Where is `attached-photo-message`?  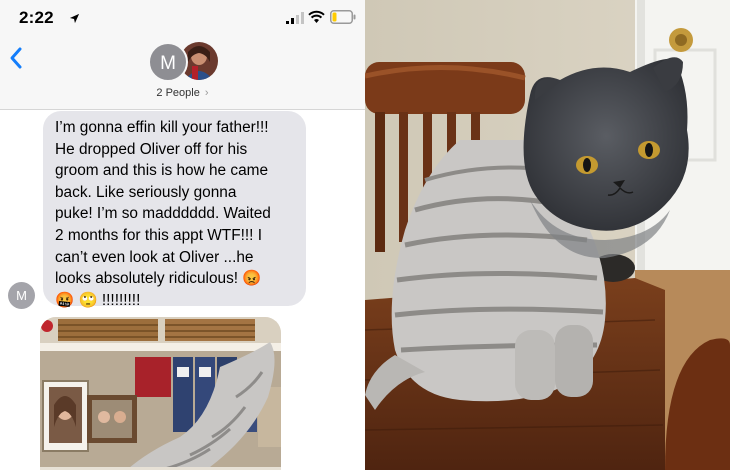
attached-photo-message is located at coordinates (160, 393).